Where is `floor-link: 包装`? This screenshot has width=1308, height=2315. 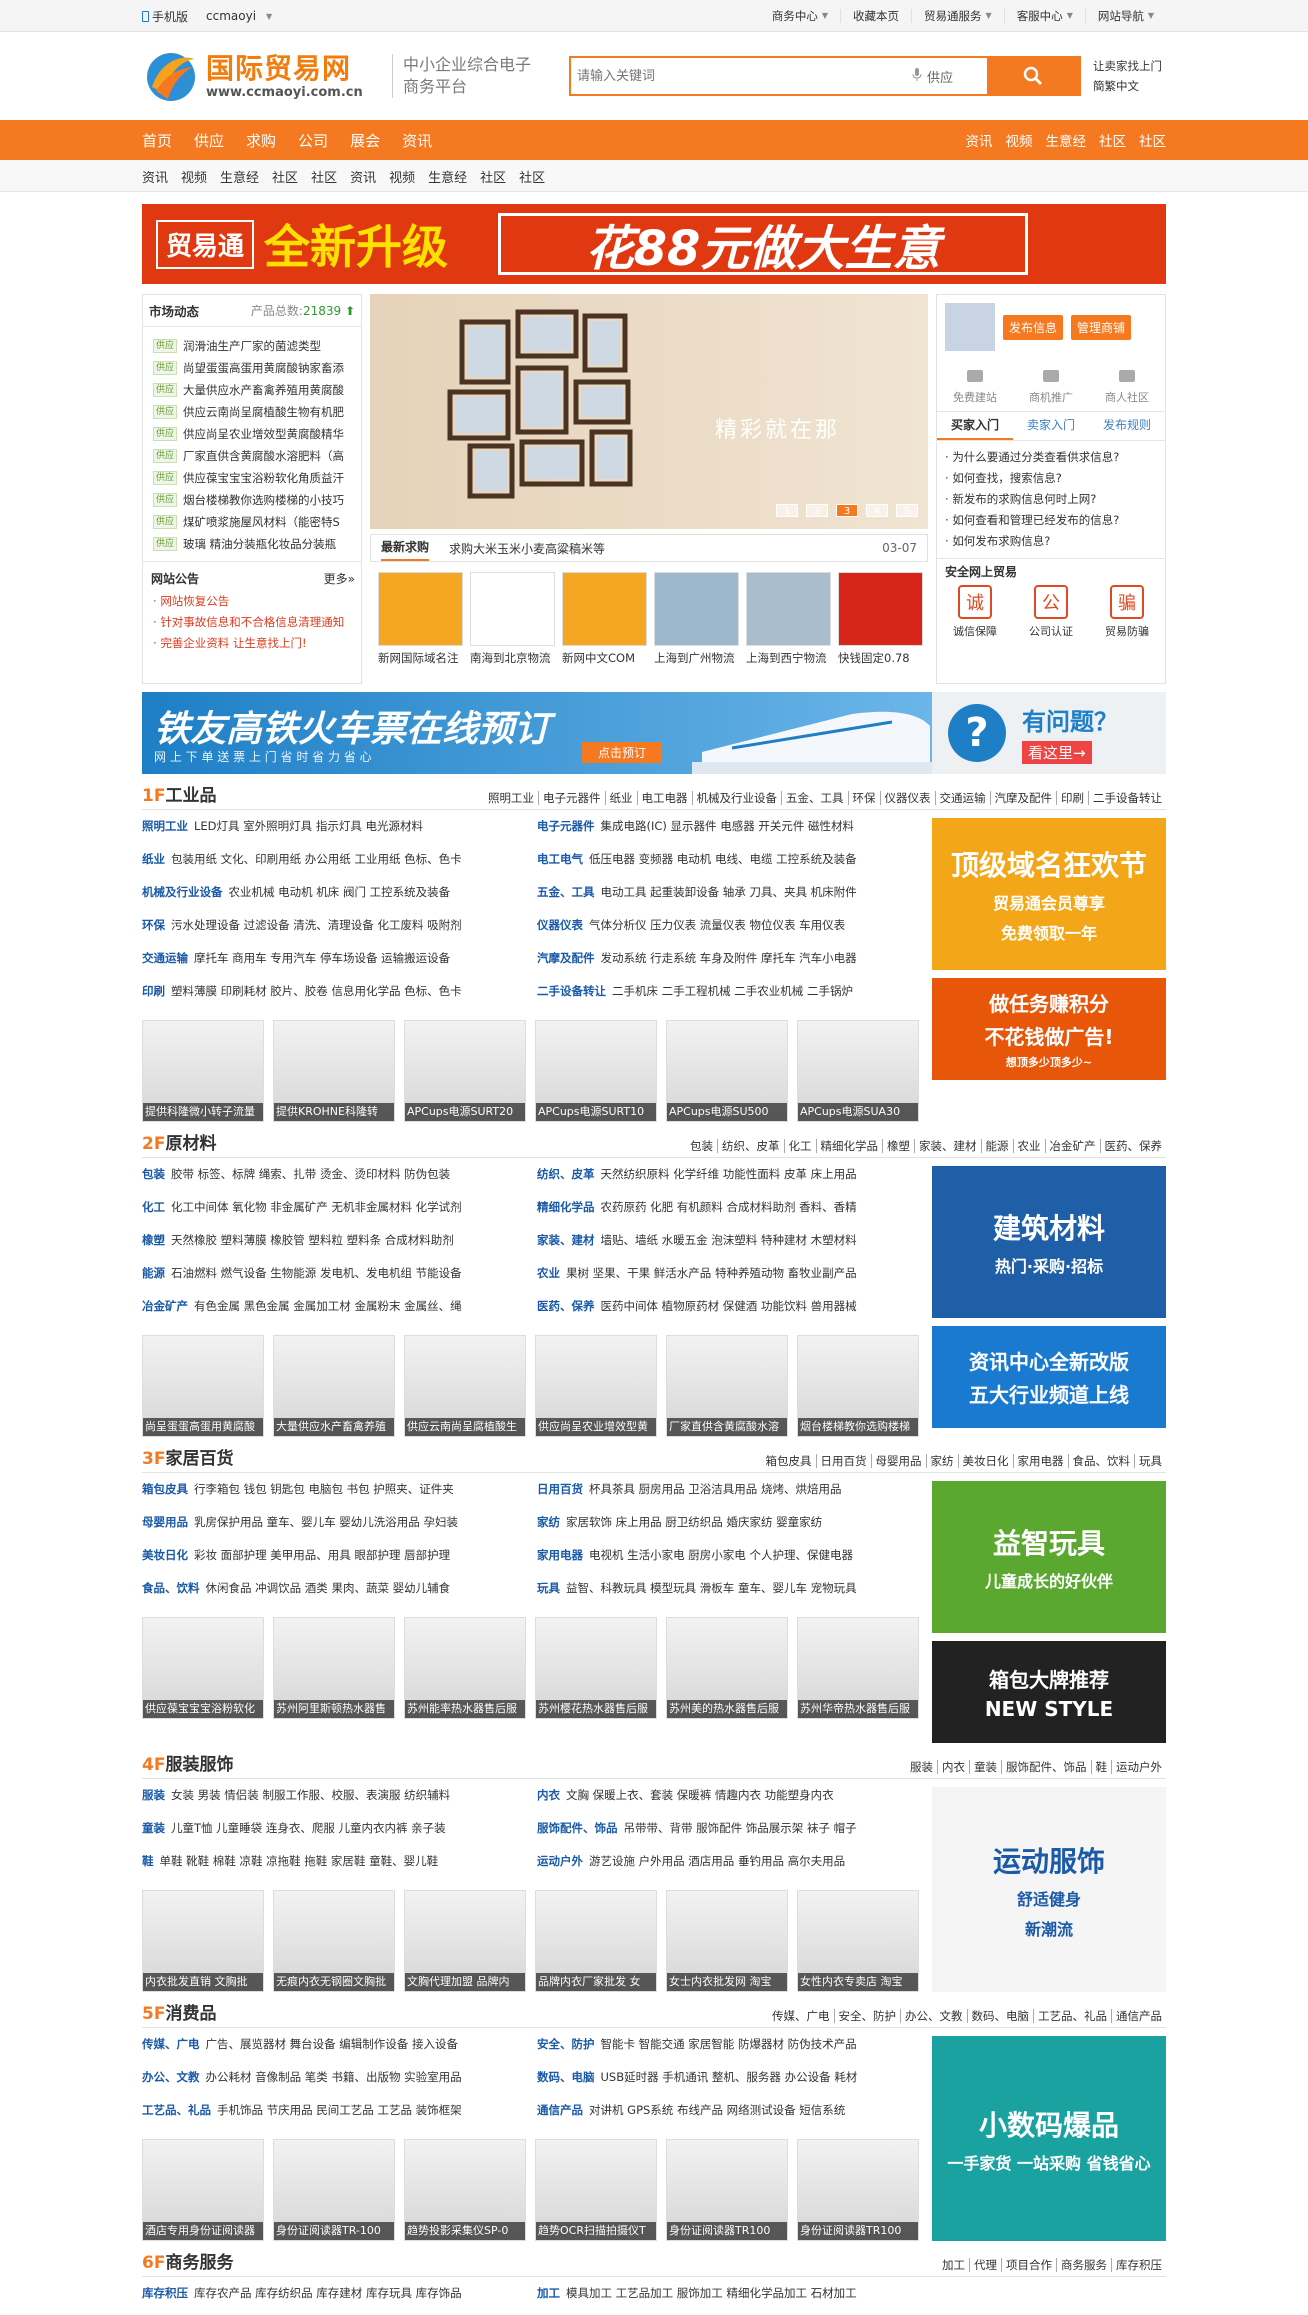
floor-link: 包装 is located at coordinates (701, 1146).